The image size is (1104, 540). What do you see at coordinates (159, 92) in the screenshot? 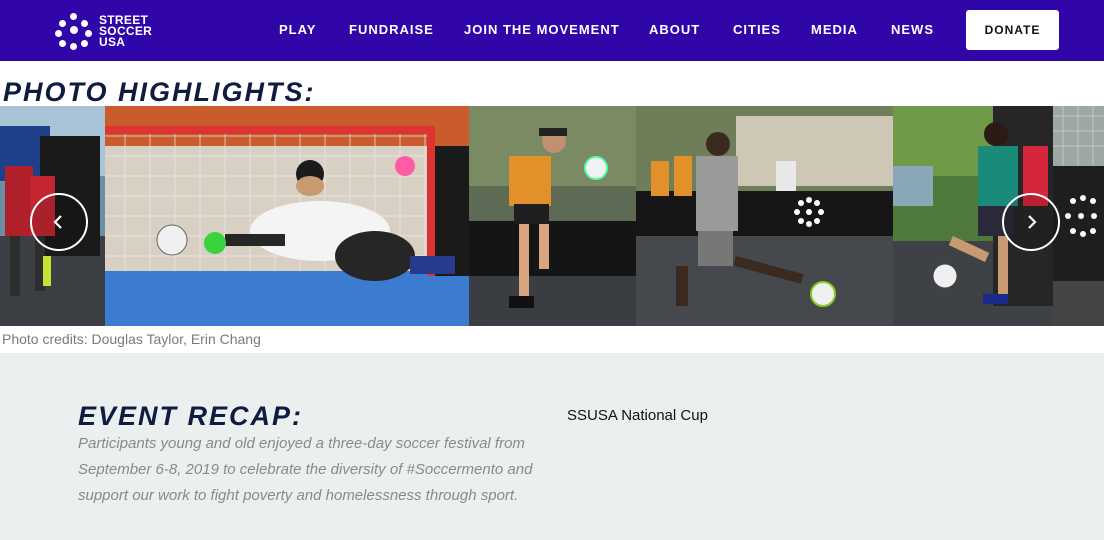
I see `photo-highlights-title: PHOTO HIGHLIGHTS:` at bounding box center [159, 92].